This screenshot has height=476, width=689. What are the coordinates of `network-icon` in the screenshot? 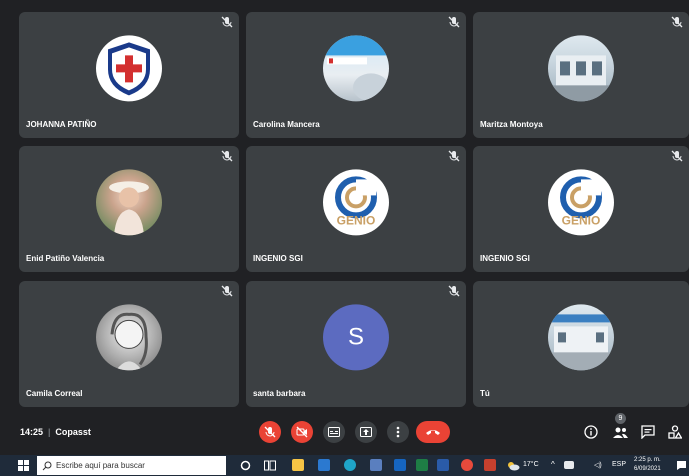 It's located at (569, 465).